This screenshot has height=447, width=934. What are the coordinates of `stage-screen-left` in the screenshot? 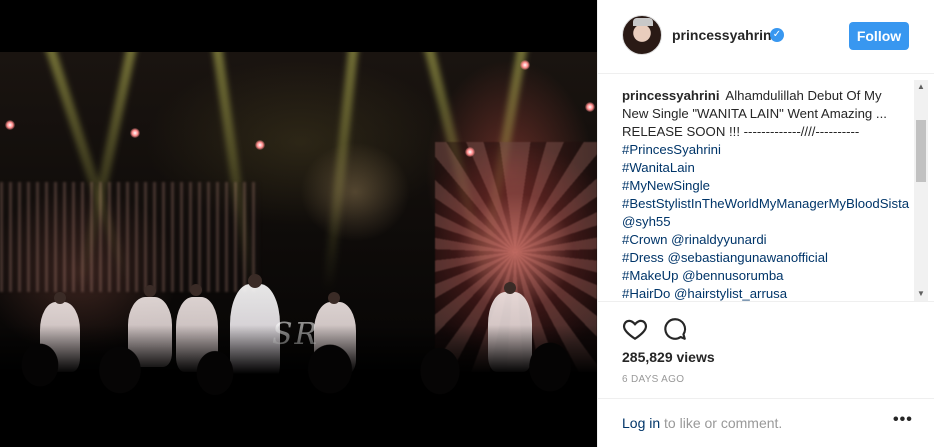 It's located at (130, 237).